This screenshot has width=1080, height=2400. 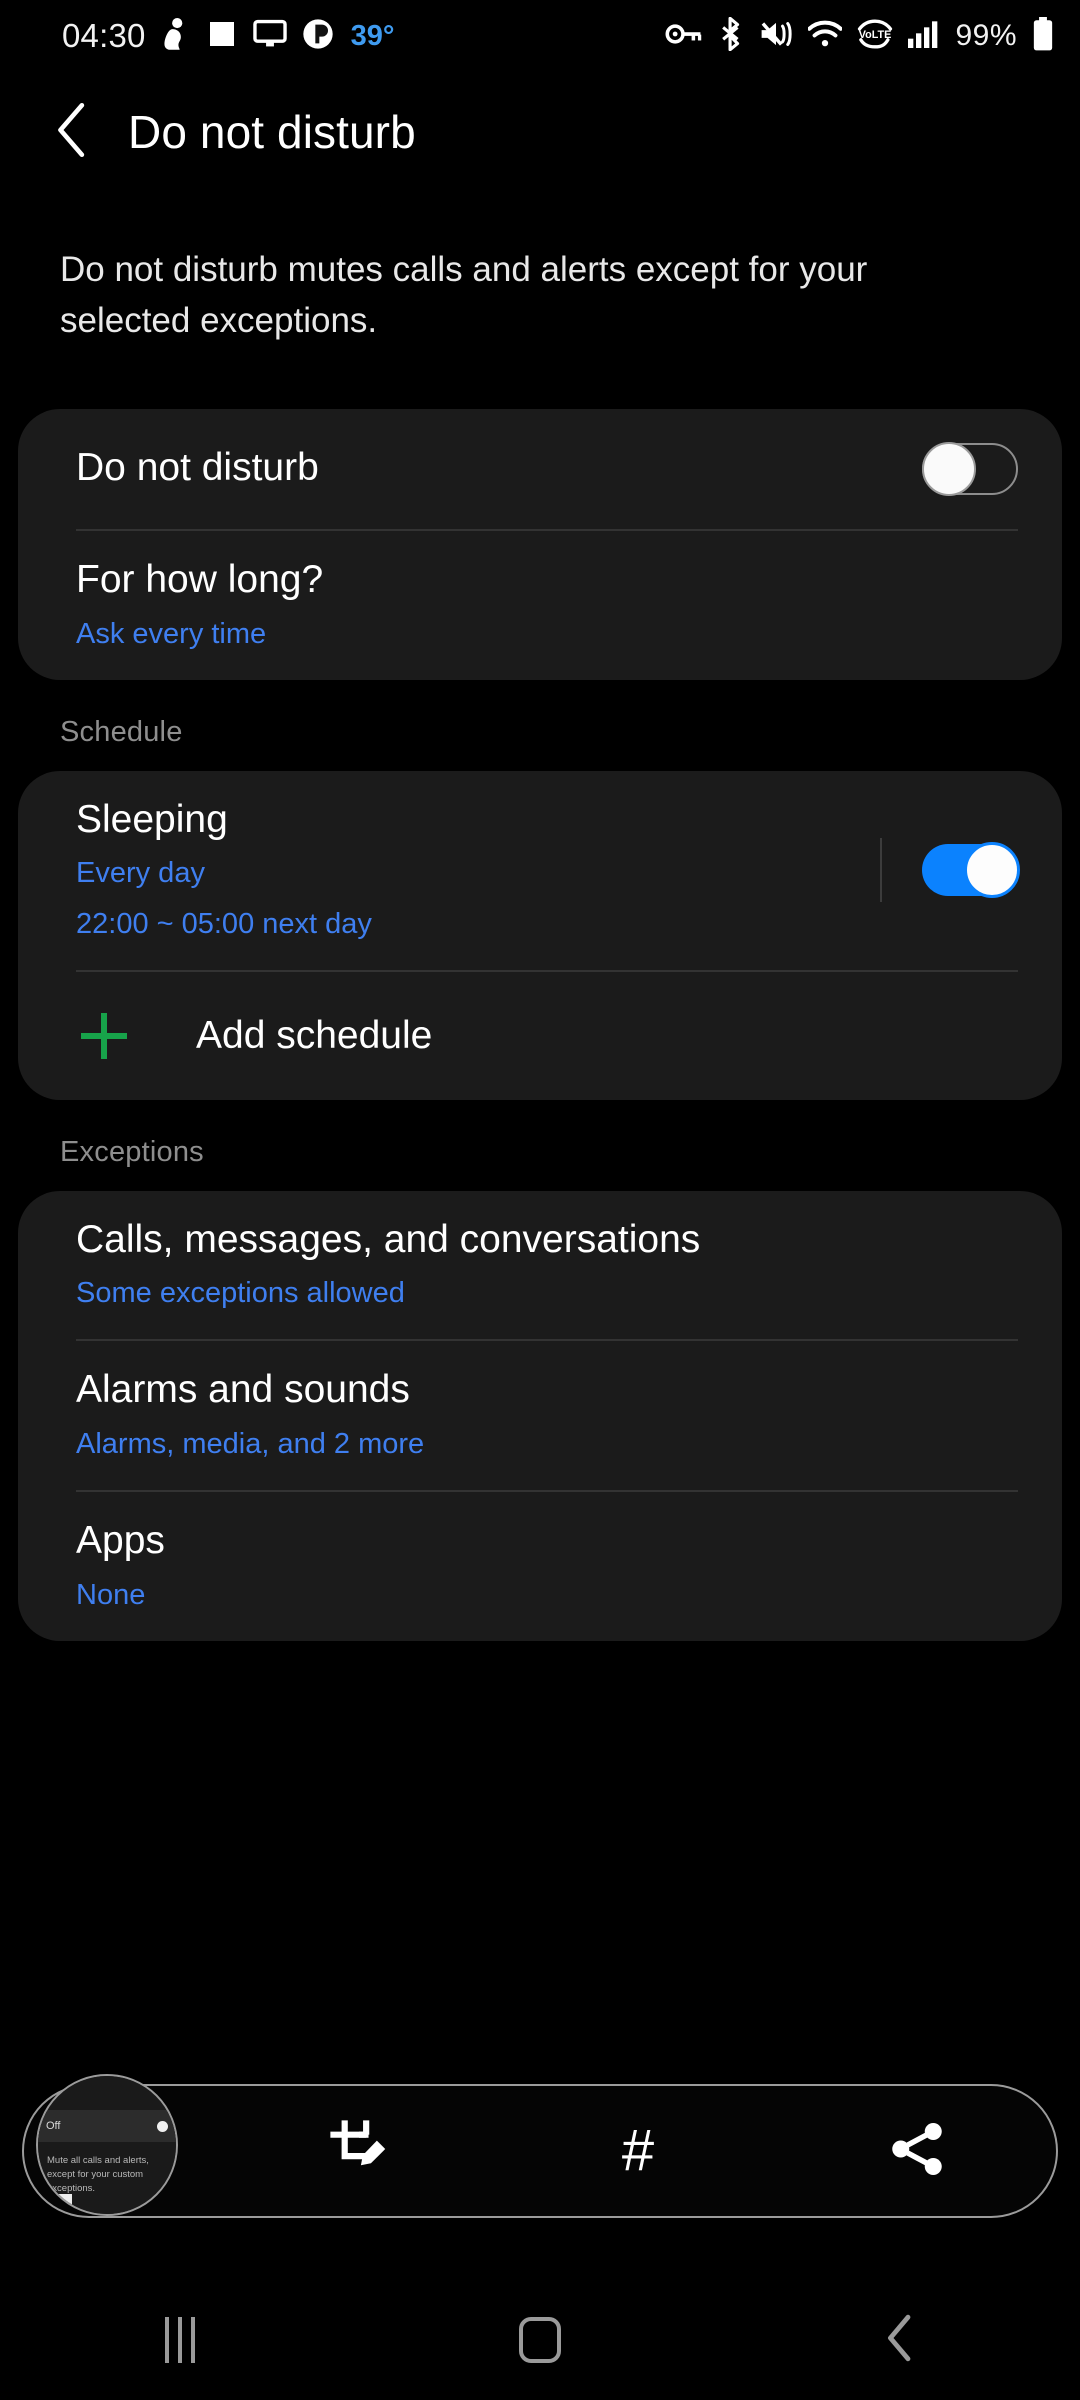 What do you see at coordinates (314, 1035) in the screenshot?
I see `add-schedule-label: Add schedule` at bounding box center [314, 1035].